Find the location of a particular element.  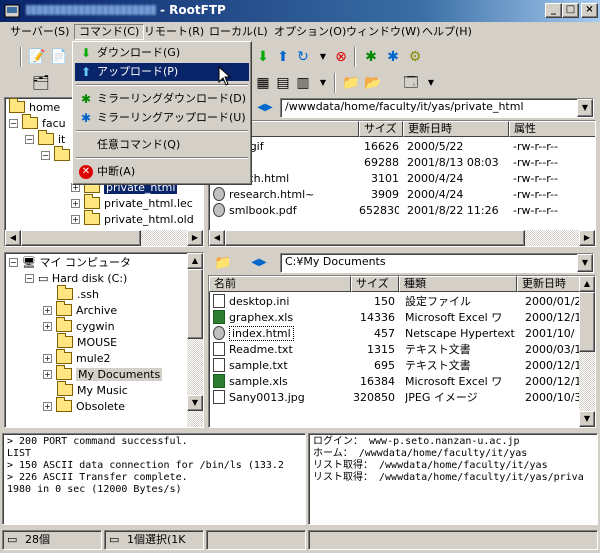

remote-col-date: 更新日時 is located at coordinates (456, 129).